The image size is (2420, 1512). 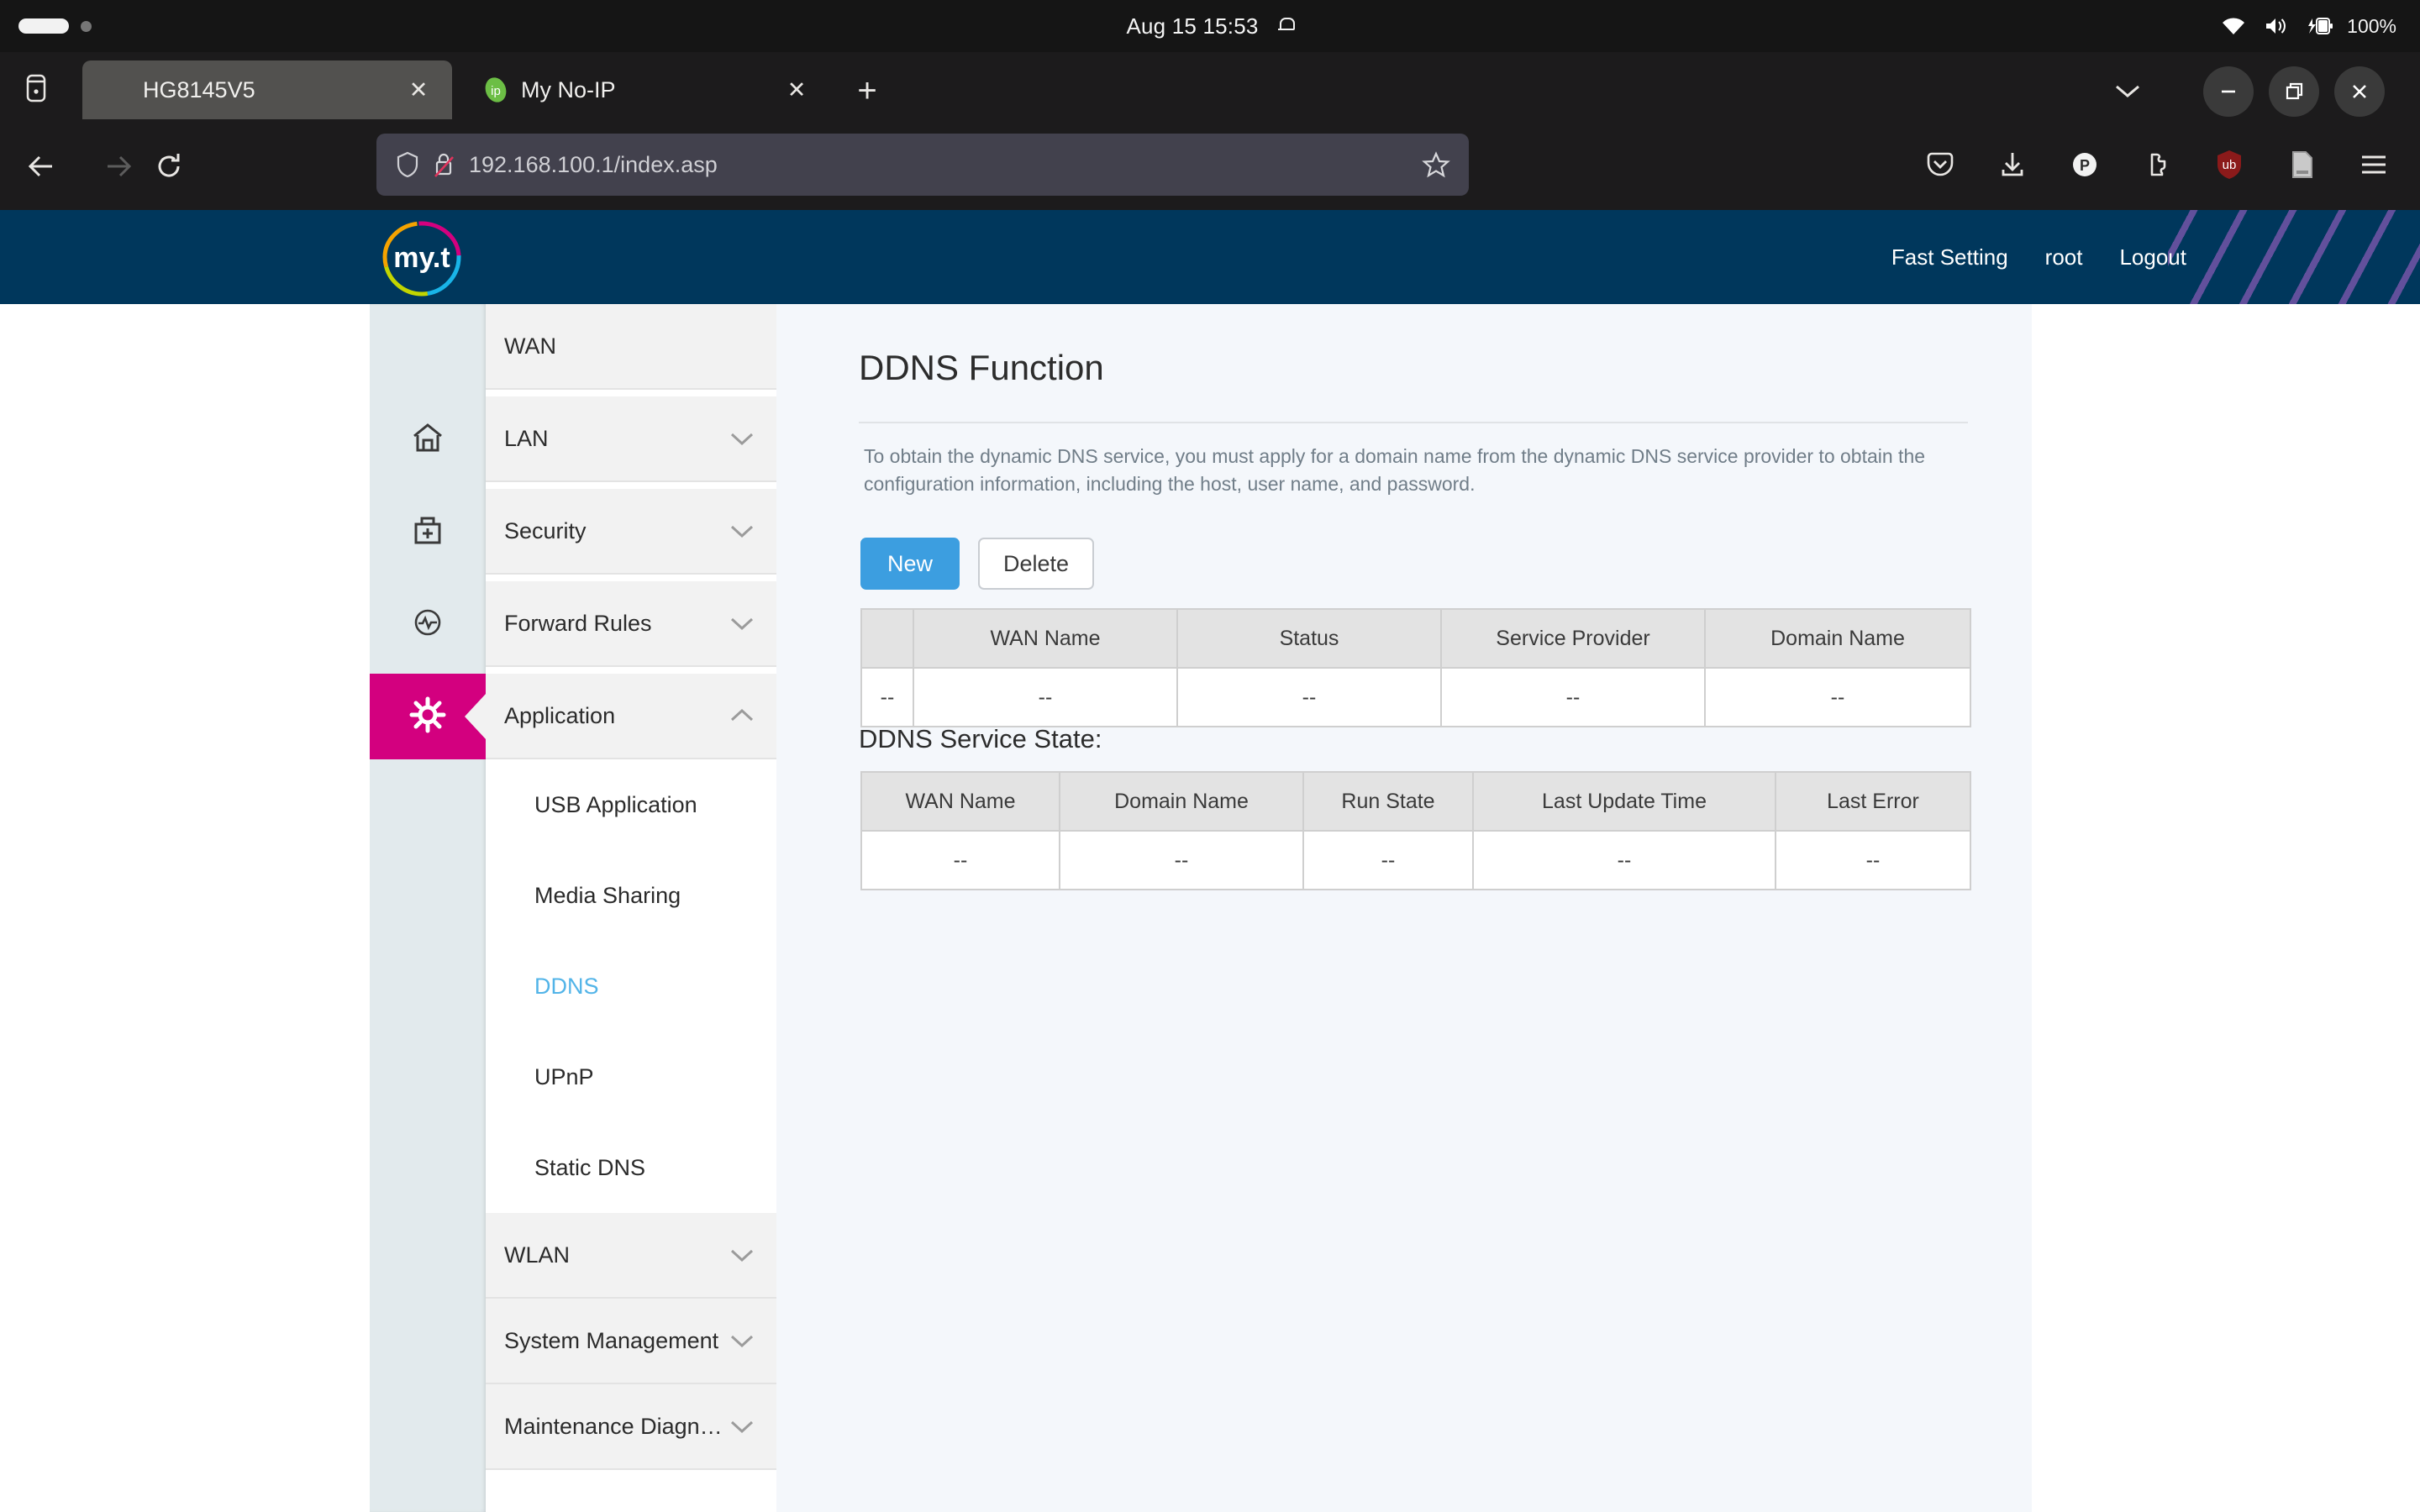 I want to click on noip-icon: ip, so click(x=496, y=89).